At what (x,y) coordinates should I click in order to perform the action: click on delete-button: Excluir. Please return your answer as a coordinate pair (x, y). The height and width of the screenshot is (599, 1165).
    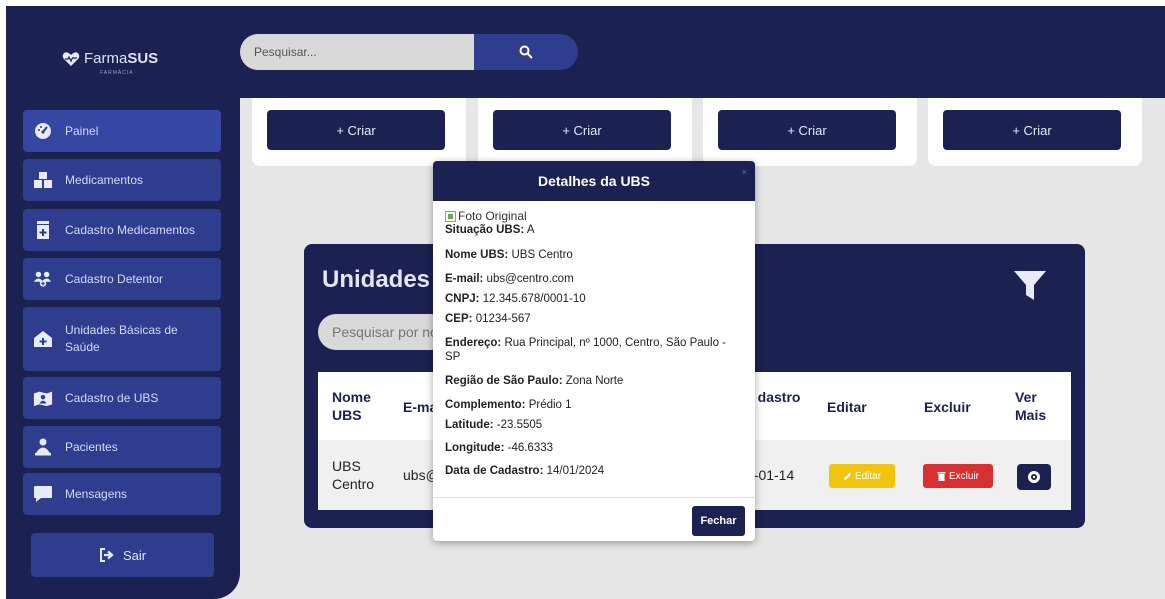
    Looking at the image, I should click on (958, 476).